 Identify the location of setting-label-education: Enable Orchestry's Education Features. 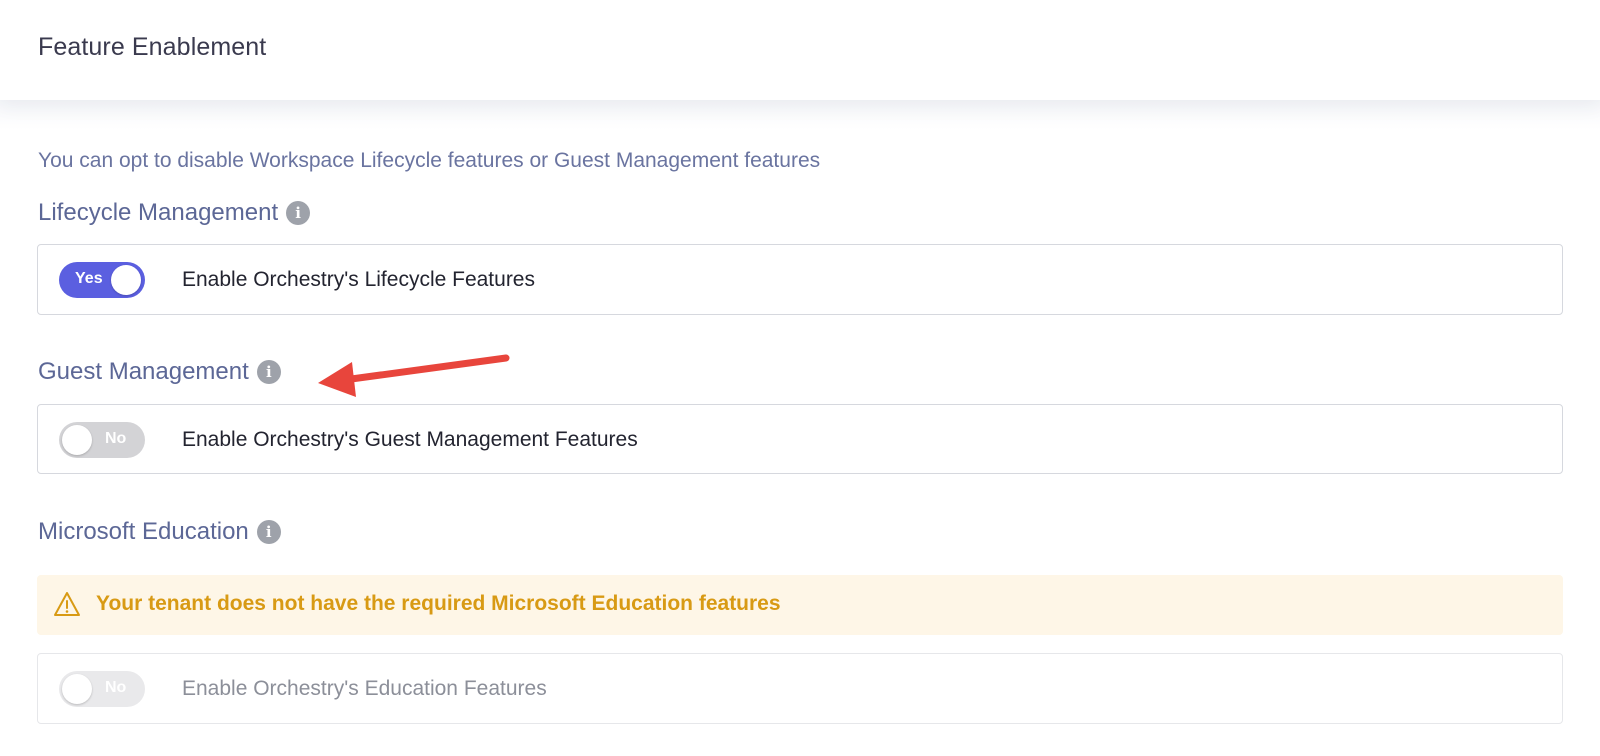
(364, 688).